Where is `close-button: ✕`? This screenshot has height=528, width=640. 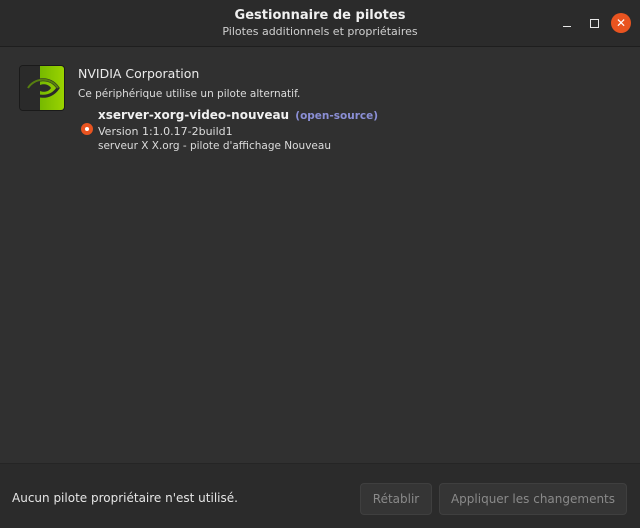 close-button: ✕ is located at coordinates (621, 23).